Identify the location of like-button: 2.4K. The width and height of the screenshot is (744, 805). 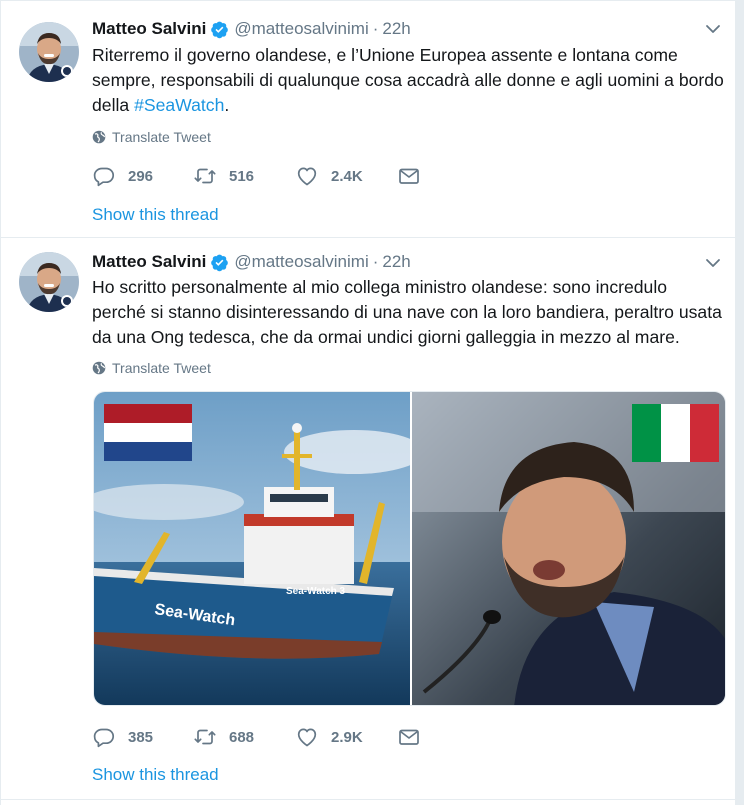
(346, 176).